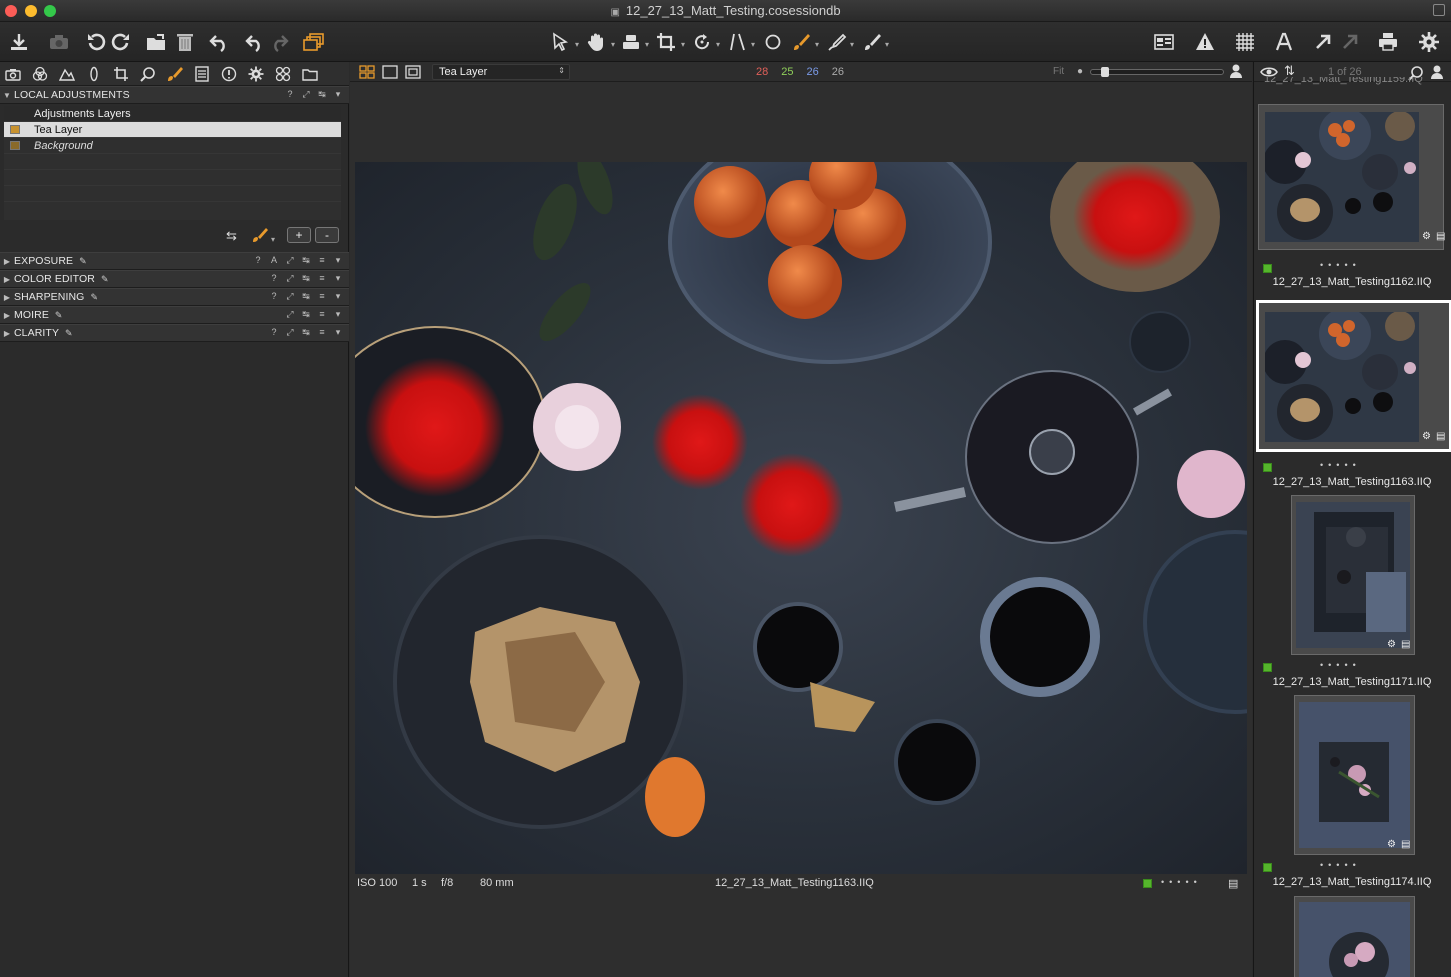  Describe the element at coordinates (1353, 936) in the screenshot. I see `thumbnail-next` at that location.